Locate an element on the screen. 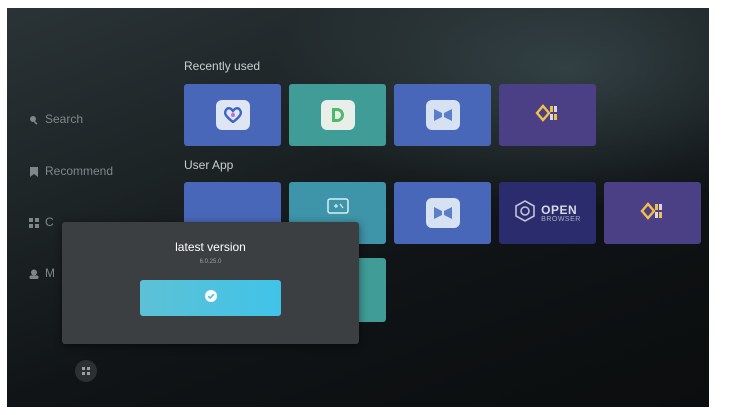  user-app-title: User App is located at coordinates (209, 165).